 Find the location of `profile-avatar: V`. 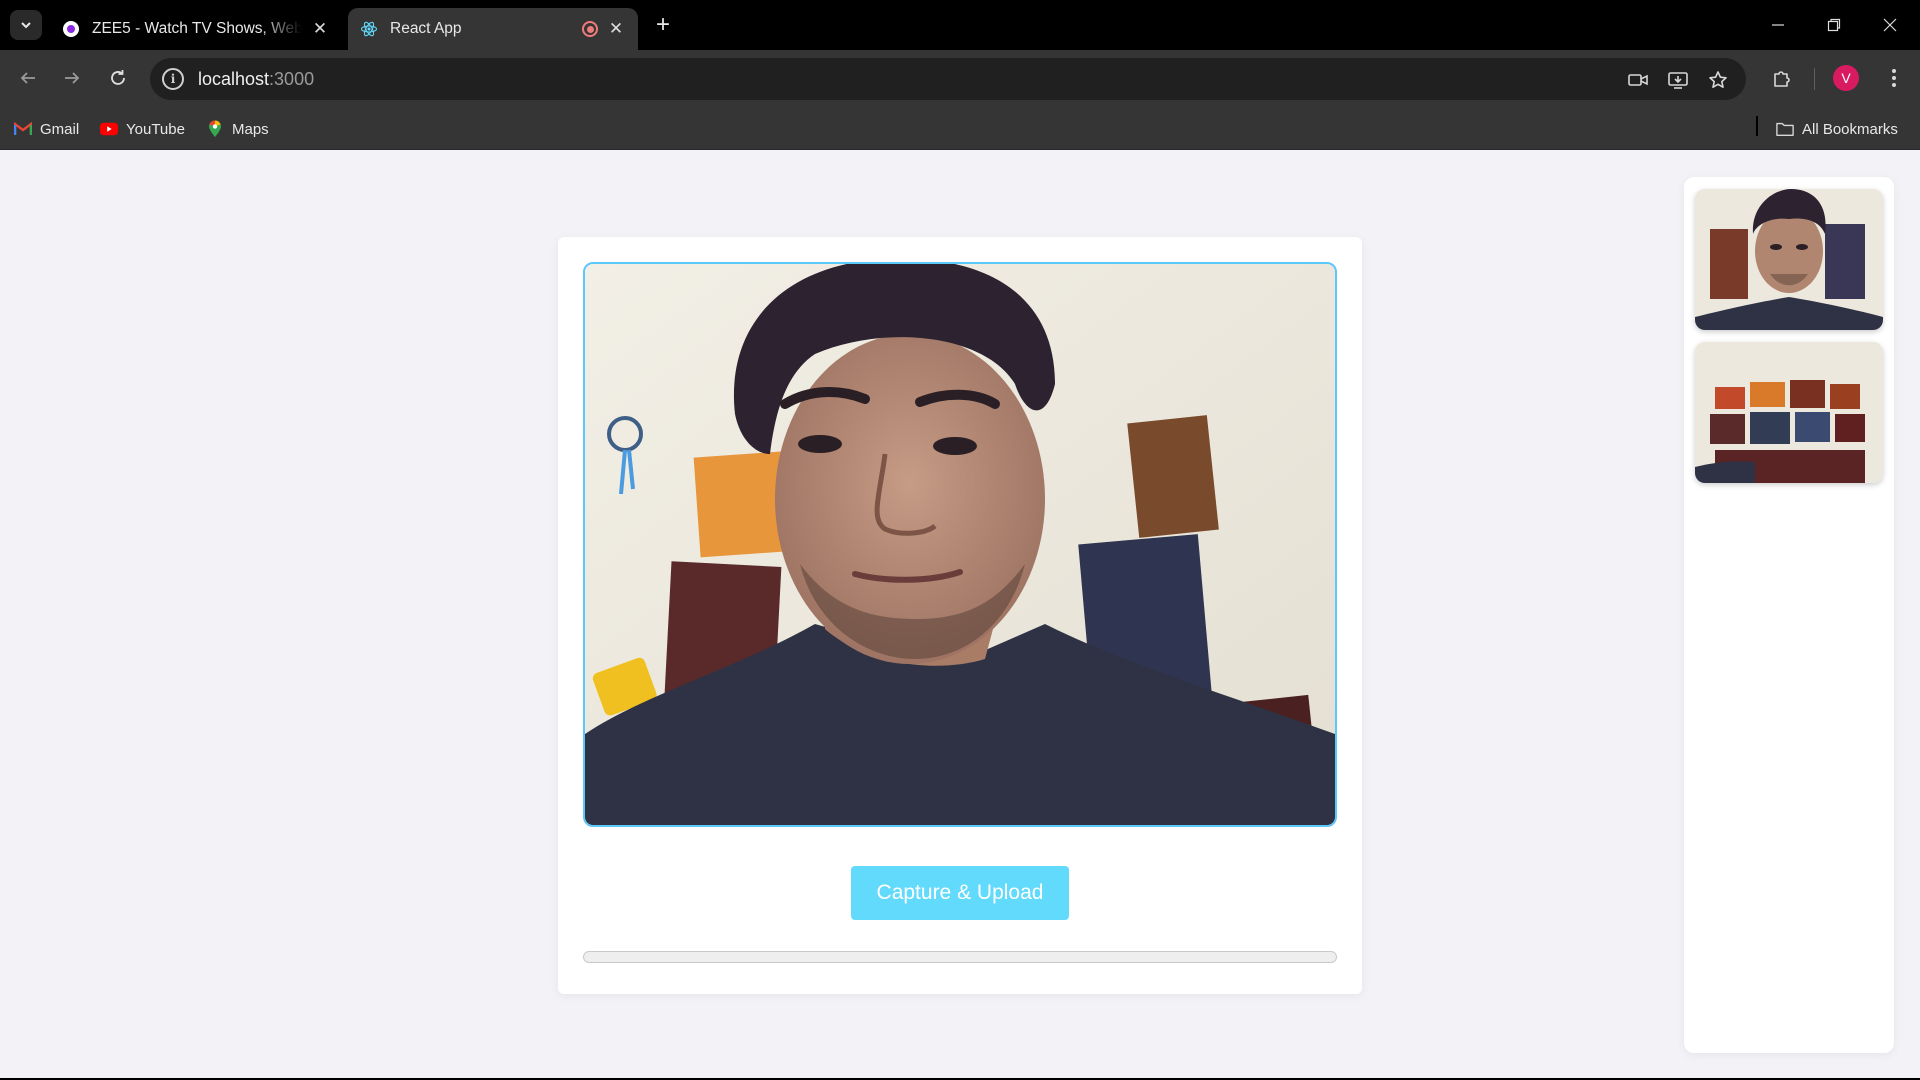

profile-avatar: V is located at coordinates (1846, 78).